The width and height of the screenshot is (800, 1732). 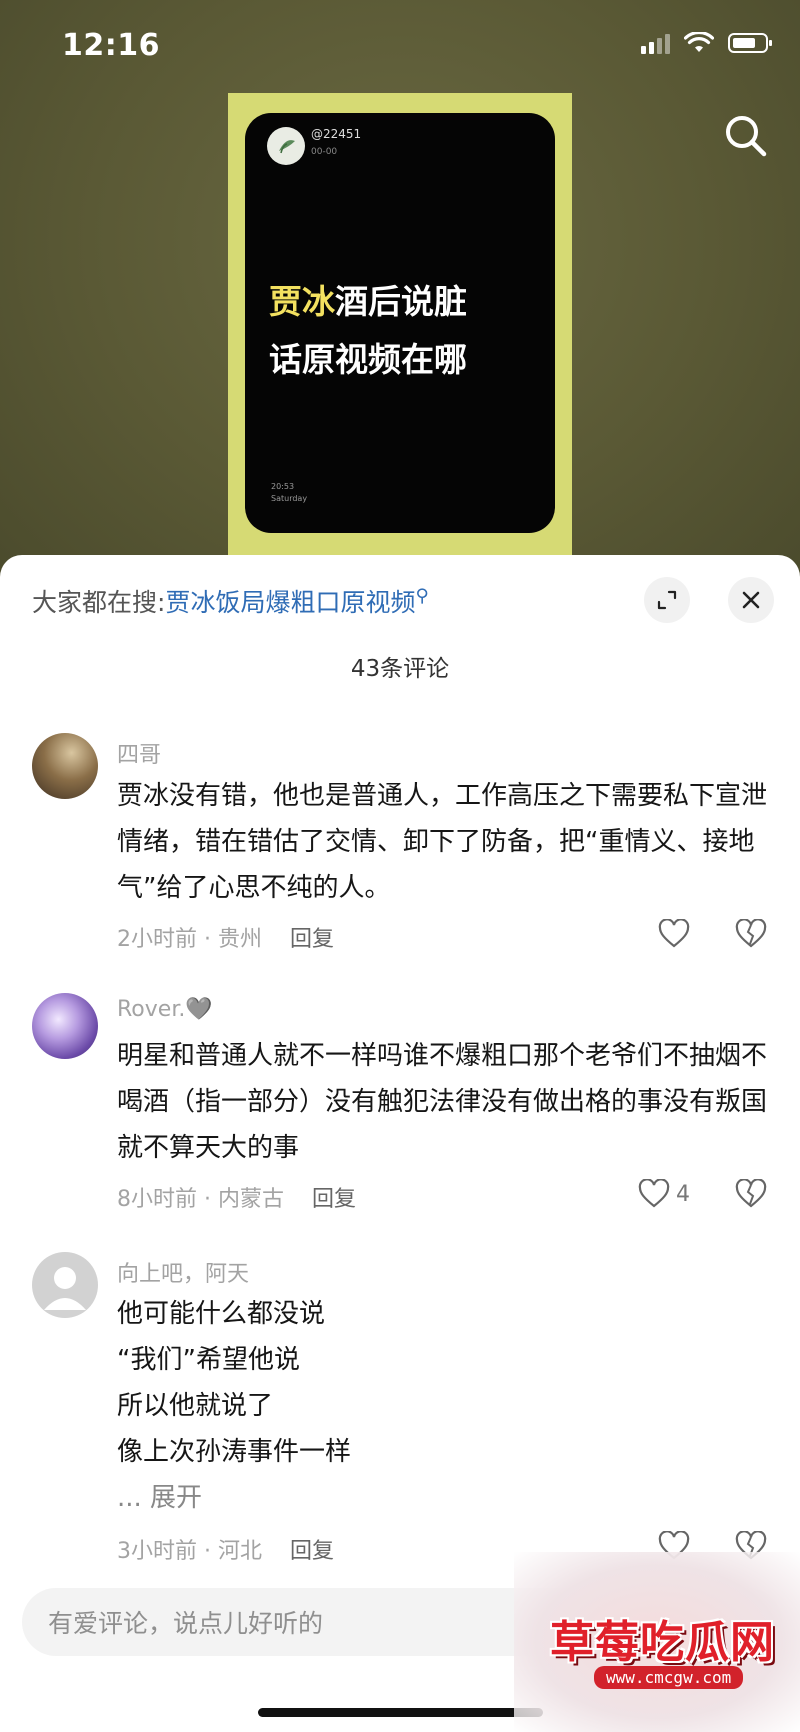 I want to click on trending-search-prefix: 大家都在搜:, so click(x=99, y=602).